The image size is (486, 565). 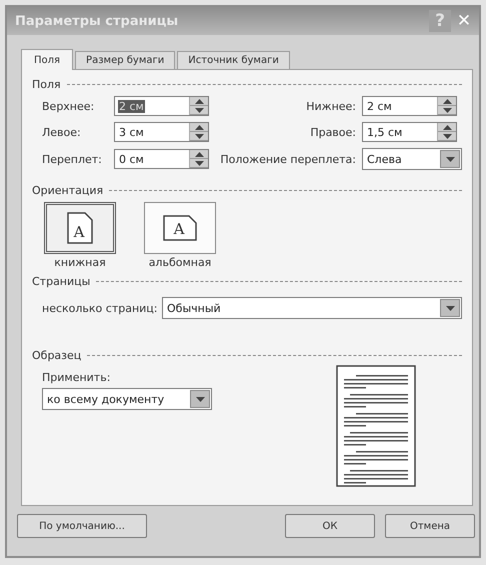 I want to click on dropdown-field: ко всему документу, so click(x=127, y=399).